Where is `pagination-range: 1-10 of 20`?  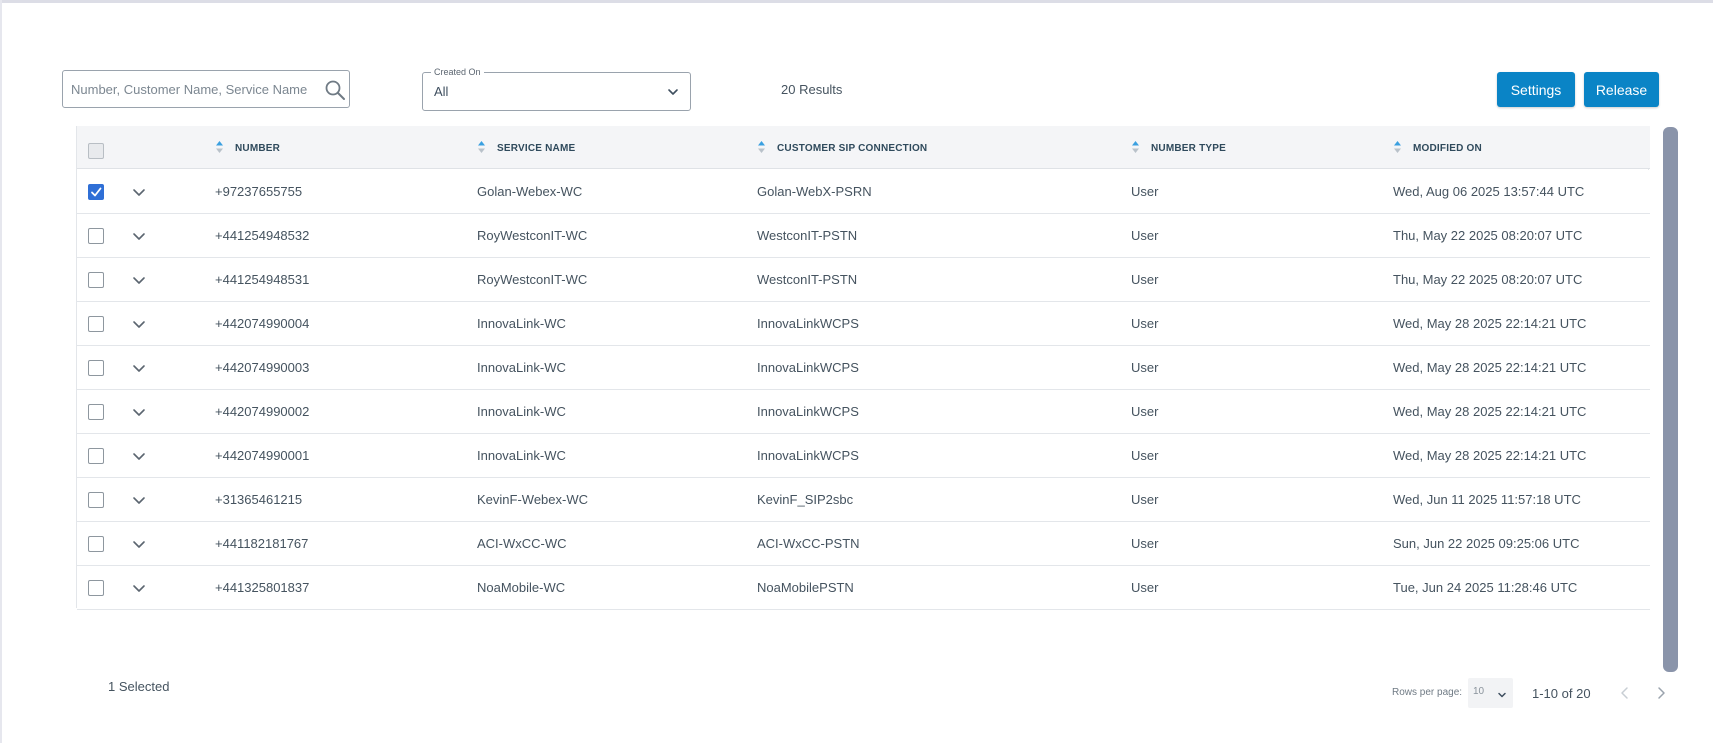 pagination-range: 1-10 of 20 is located at coordinates (1561, 693).